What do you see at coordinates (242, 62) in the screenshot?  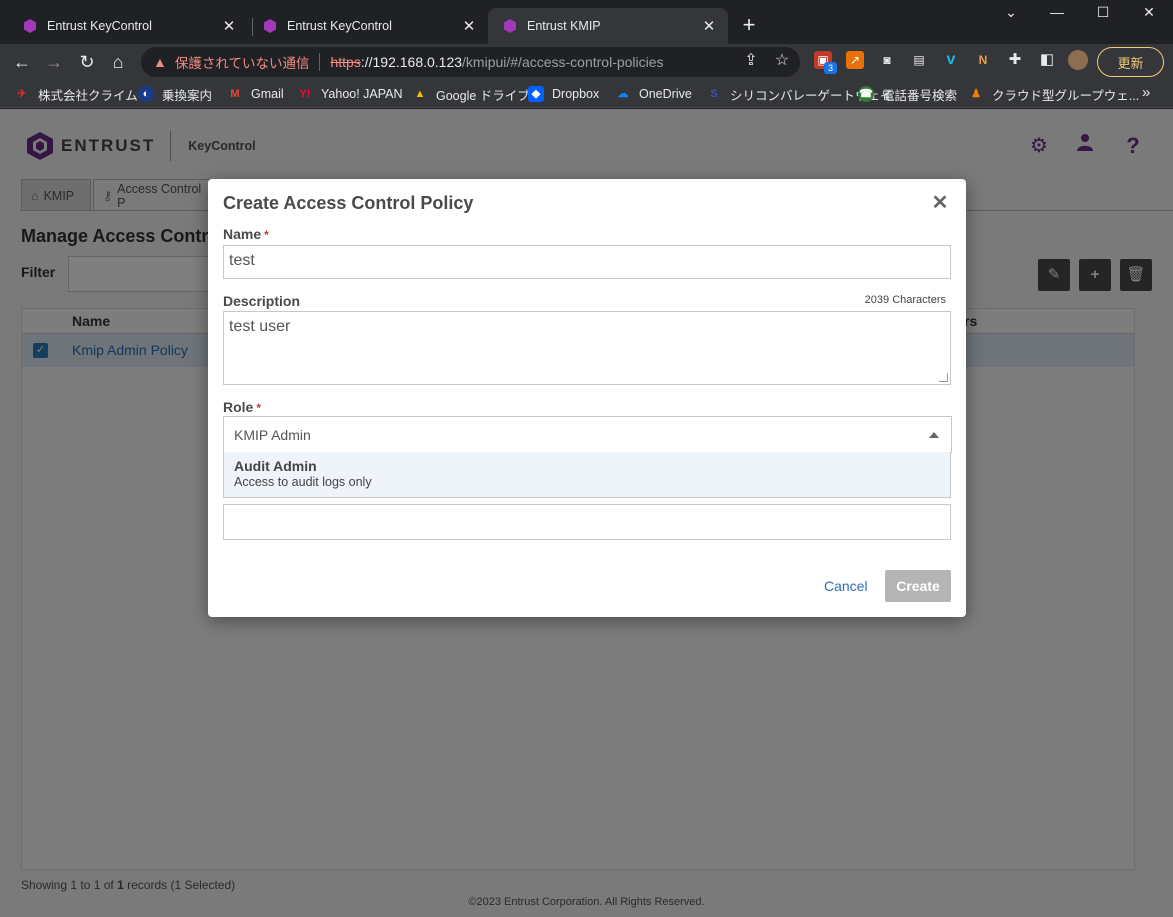 I see `security-label: 保護されていない通信` at bounding box center [242, 62].